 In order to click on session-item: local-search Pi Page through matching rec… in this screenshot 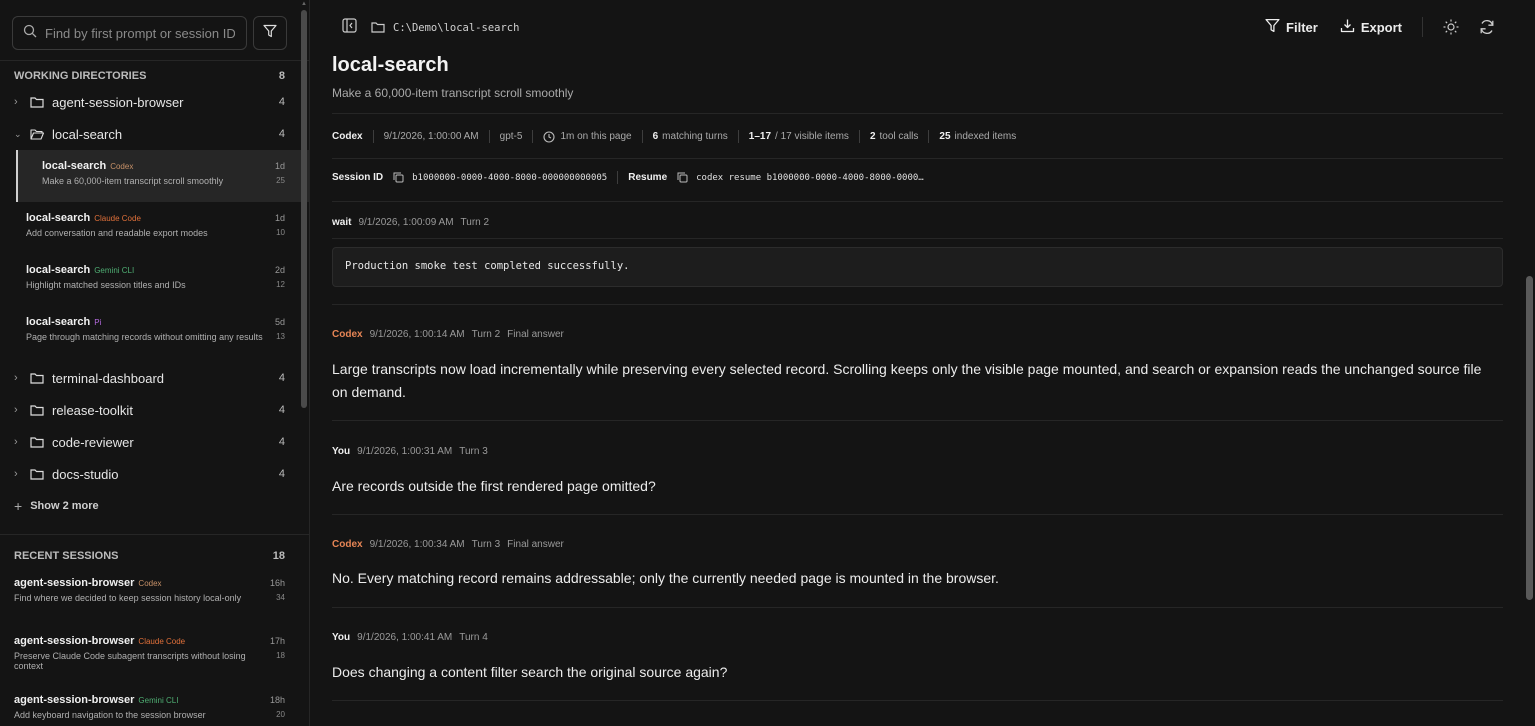, I will do `click(154, 332)`.